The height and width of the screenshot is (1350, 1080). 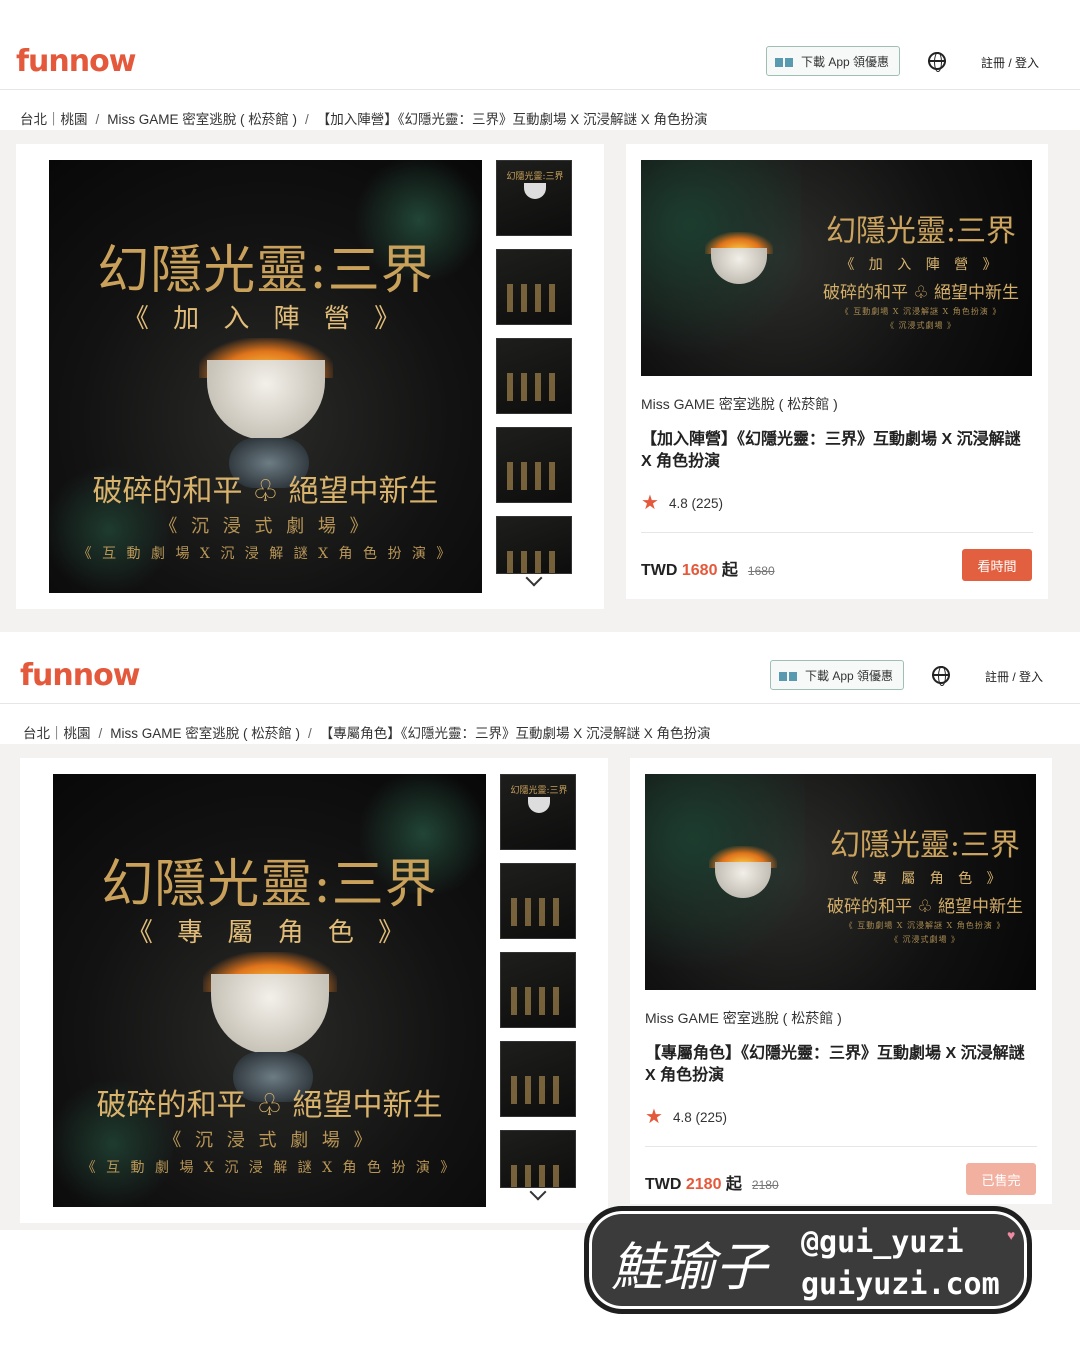 What do you see at coordinates (512, 119) in the screenshot?
I see `breadcrumb-product: 【加入陣營】《幻隱光靈：三界》互動劇場 X 沉浸解謎 X 角色扮演` at bounding box center [512, 119].